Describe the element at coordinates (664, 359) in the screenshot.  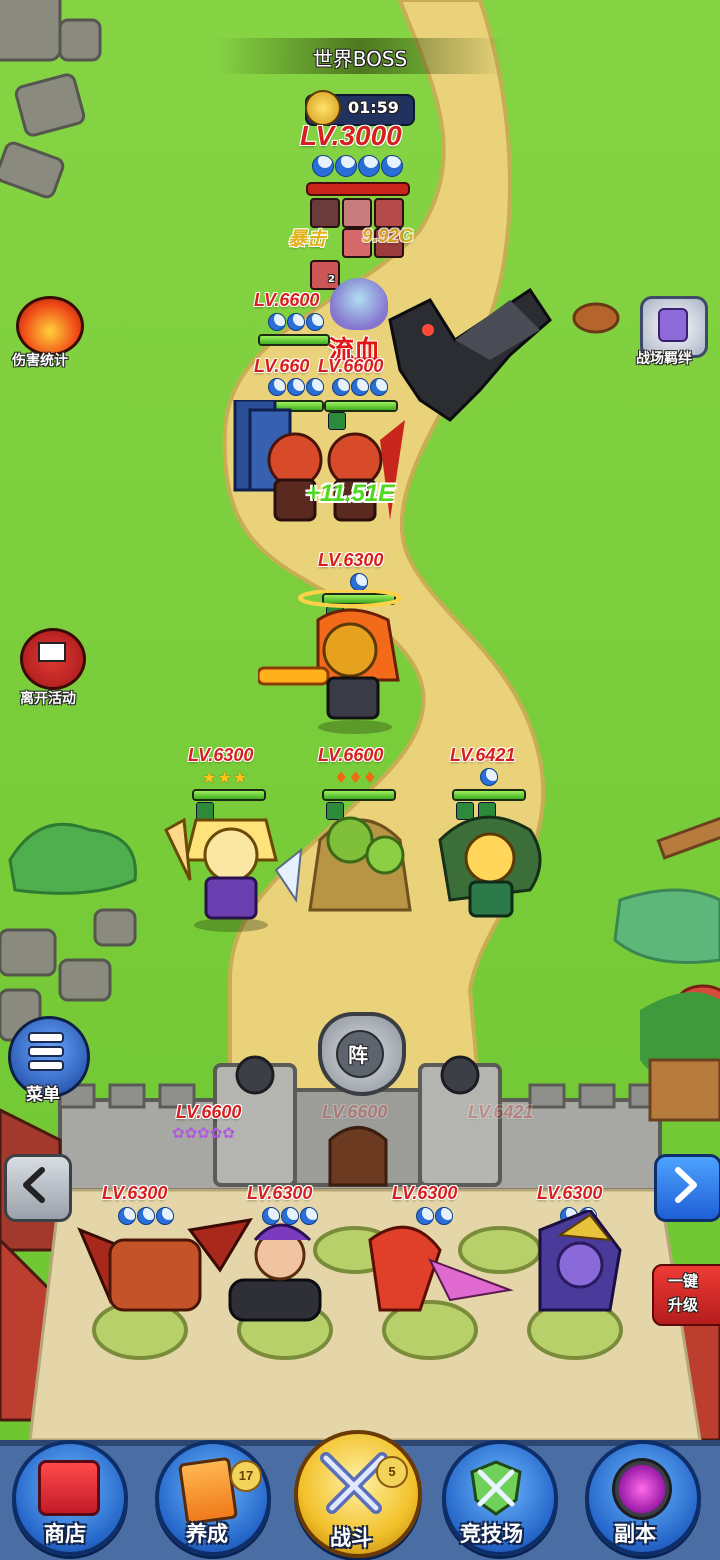
I see `arena-bond-label: 战场羁绊` at that location.